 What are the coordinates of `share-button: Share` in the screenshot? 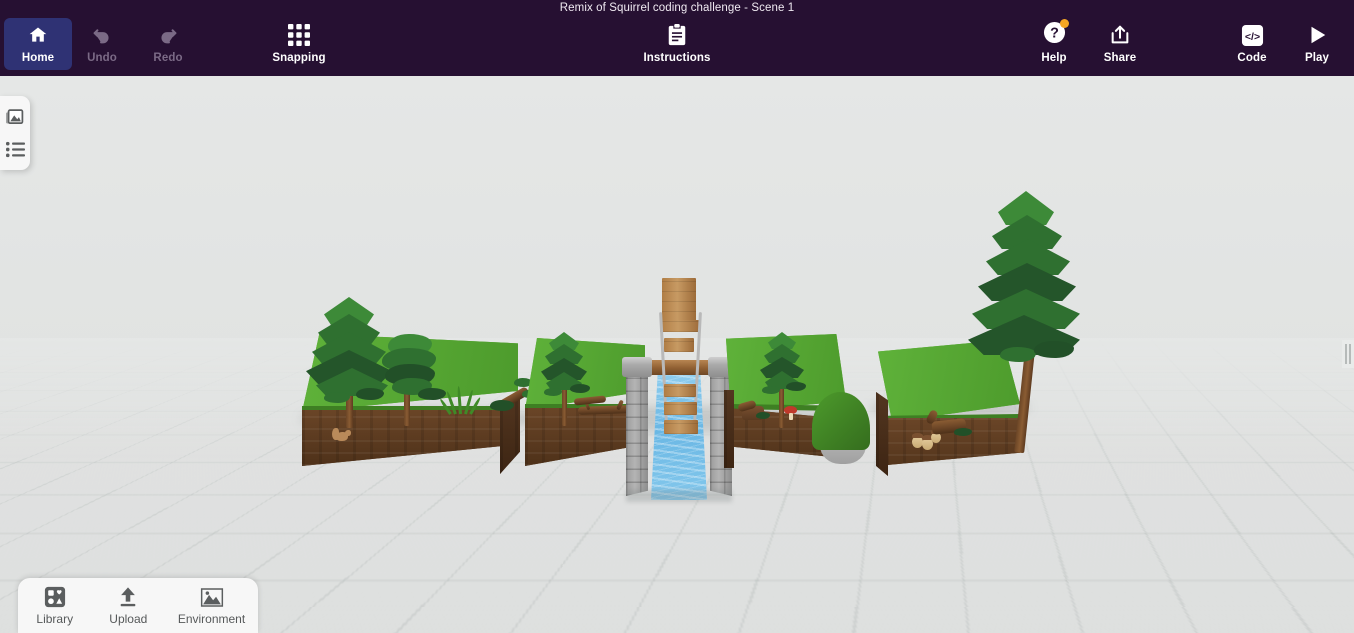 It's located at (1120, 44).